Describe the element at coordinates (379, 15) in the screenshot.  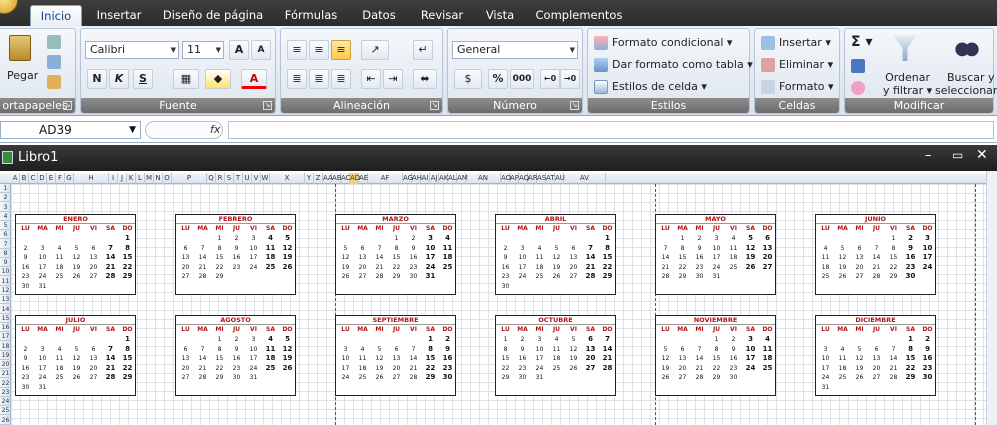
I see `tab-datos: Datos` at that location.